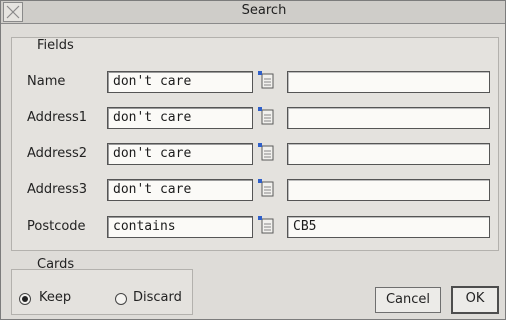 The width and height of the screenshot is (506, 320). What do you see at coordinates (57, 117) in the screenshot?
I see `address1-label: Address1` at bounding box center [57, 117].